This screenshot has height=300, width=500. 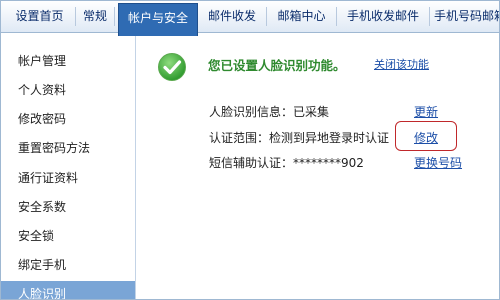 I want to click on sidebar-item-security-lock: 安全锁, so click(x=68, y=236).